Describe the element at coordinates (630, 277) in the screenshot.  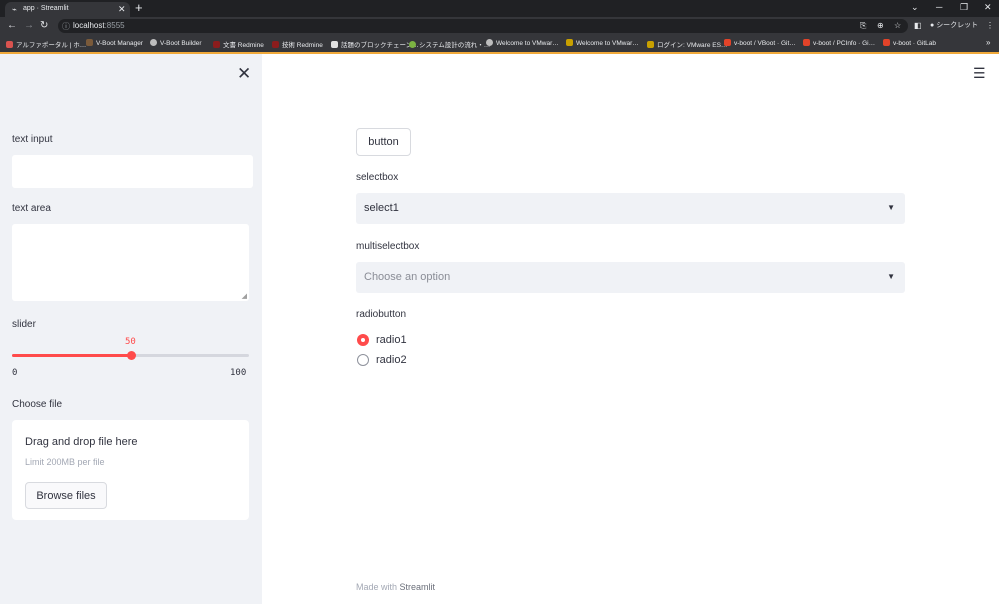
I see `multiselect: Choose an option ▼` at that location.